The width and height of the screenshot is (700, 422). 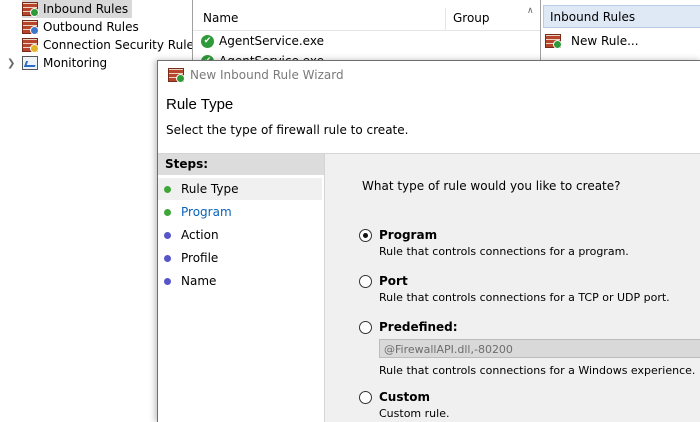 I want to click on radio-port, so click(x=365, y=281).